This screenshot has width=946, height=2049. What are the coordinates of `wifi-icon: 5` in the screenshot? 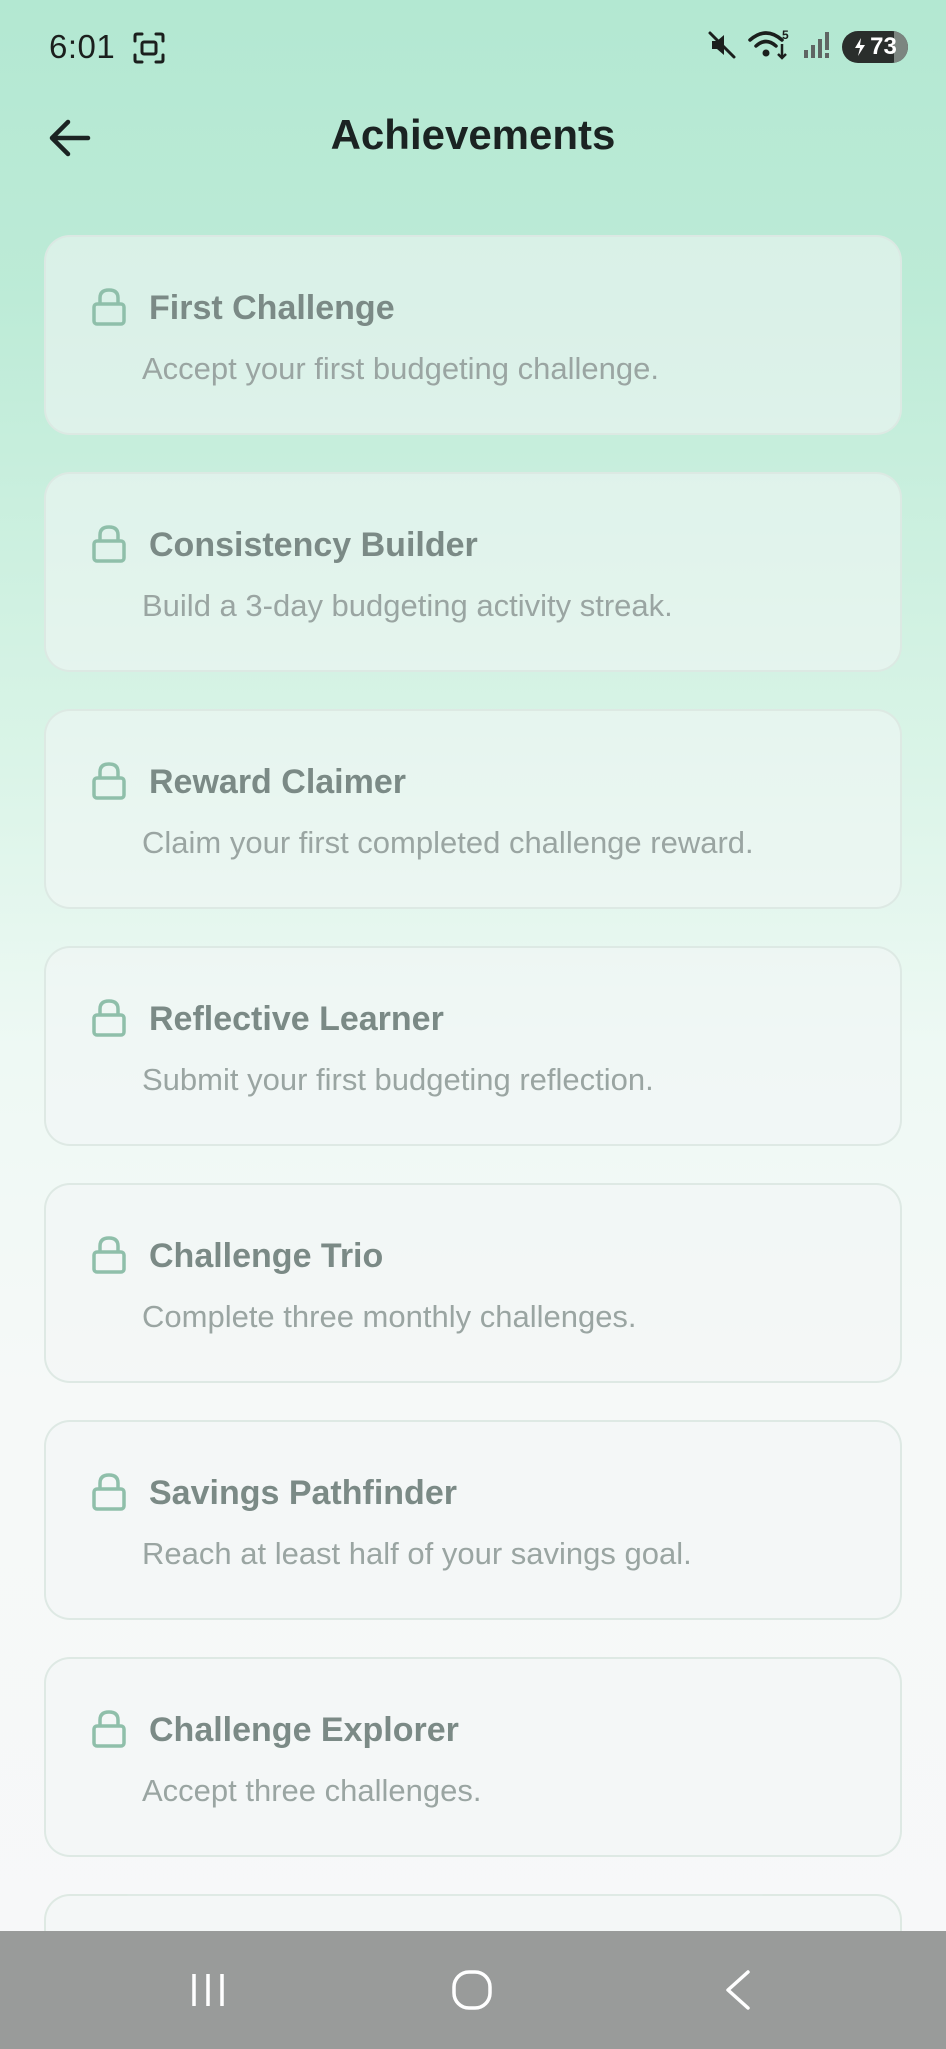 It's located at (770, 47).